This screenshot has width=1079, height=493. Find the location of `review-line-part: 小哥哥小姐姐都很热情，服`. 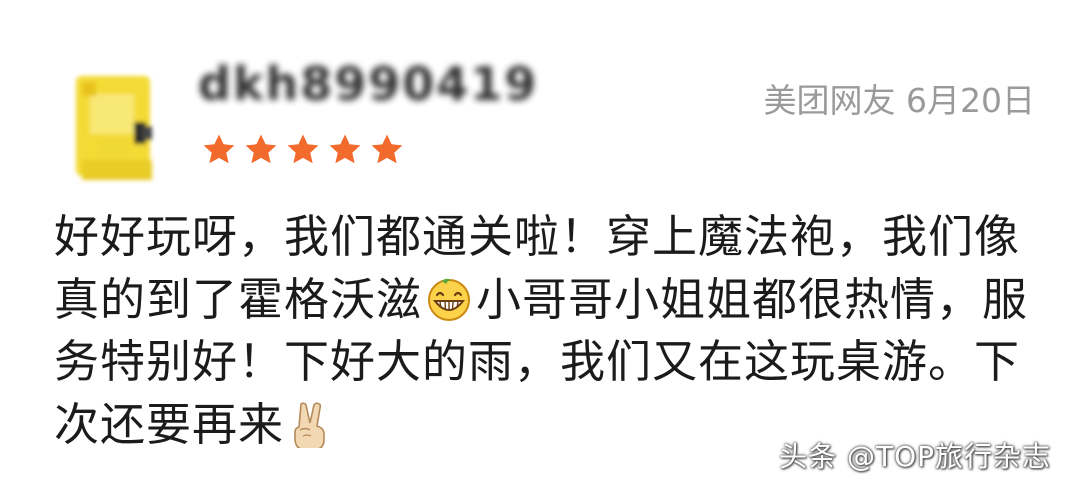

review-line-part: 小哥哥小姐姐都很热情，服 is located at coordinates (752, 299).